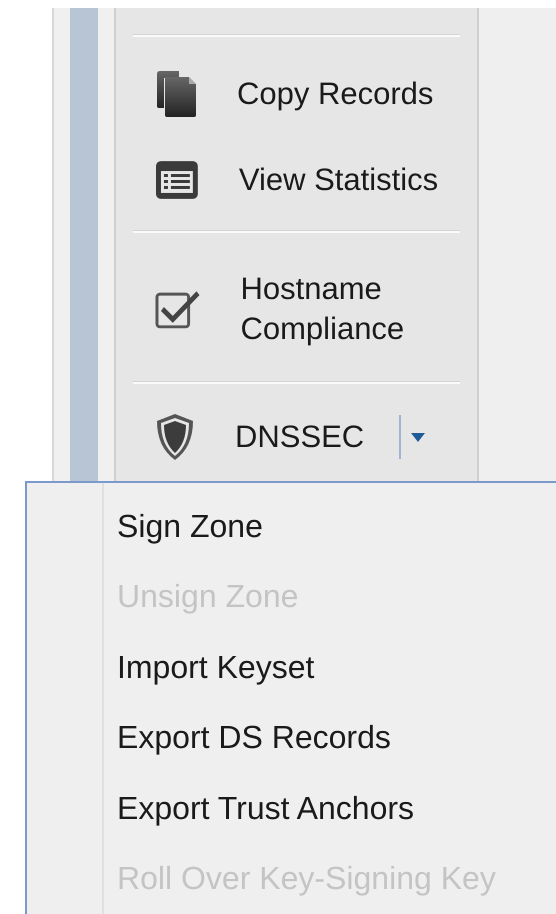  What do you see at coordinates (349, 180) in the screenshot?
I see `ribbon-button: View Statistics` at bounding box center [349, 180].